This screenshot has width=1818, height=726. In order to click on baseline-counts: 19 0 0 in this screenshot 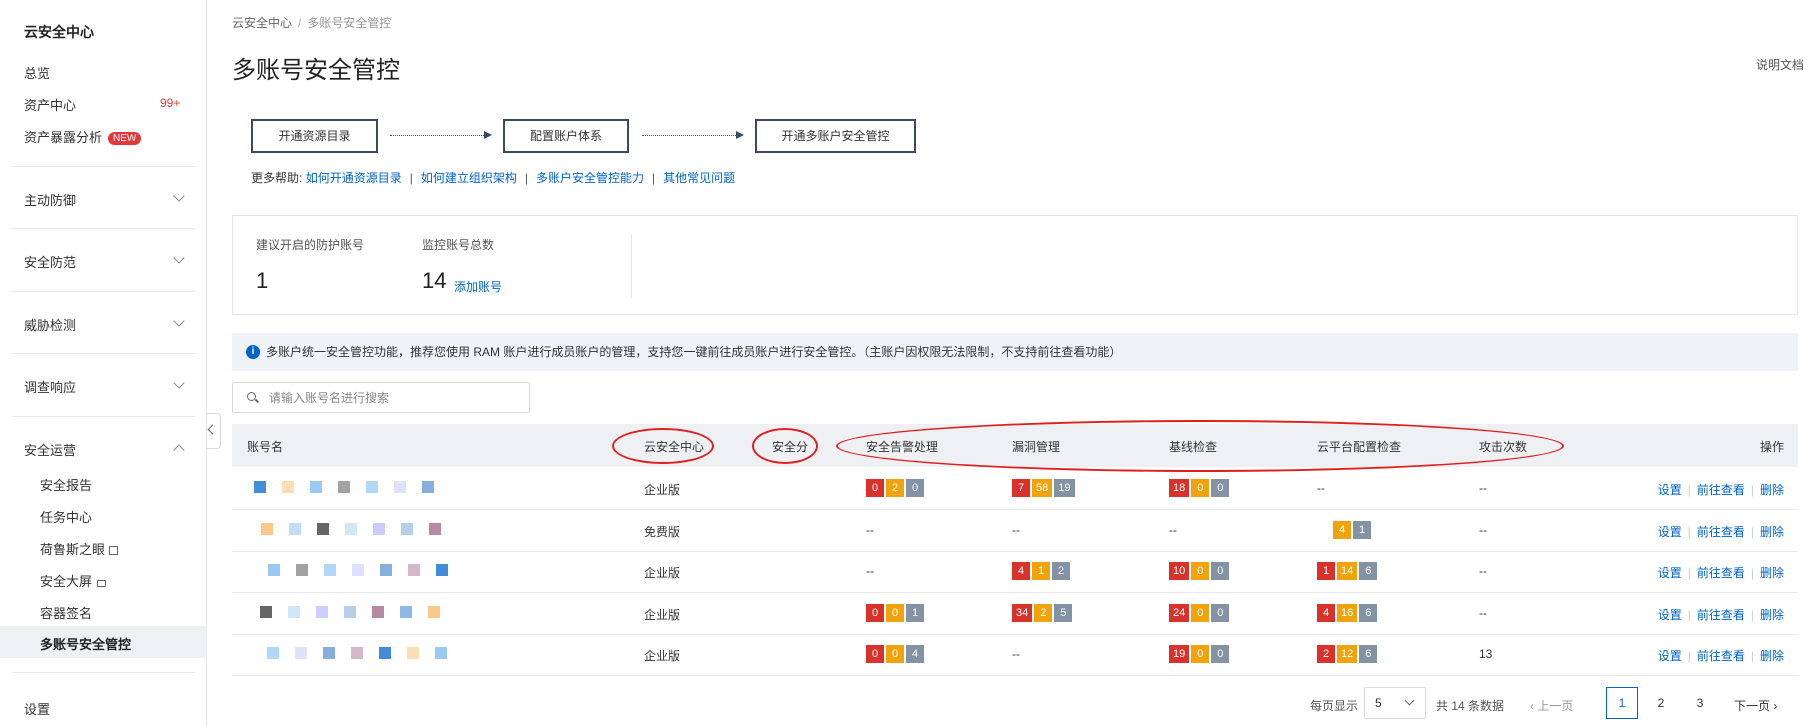, I will do `click(1199, 654)`.